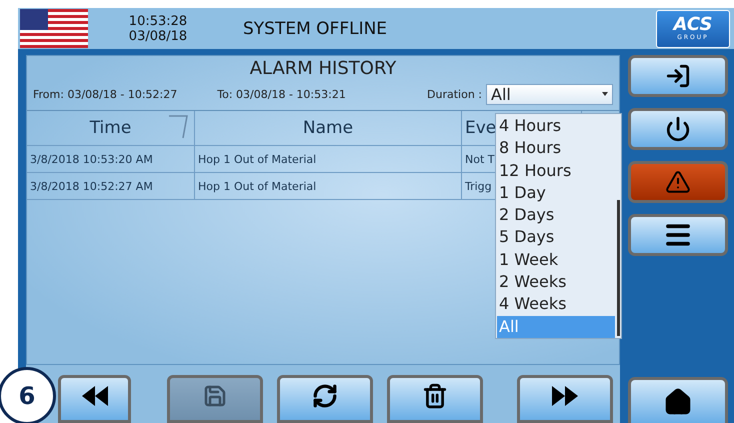  Describe the element at coordinates (281, 94) in the screenshot. I see `to-date: To: 03/08/18 - 10:53:21` at that location.